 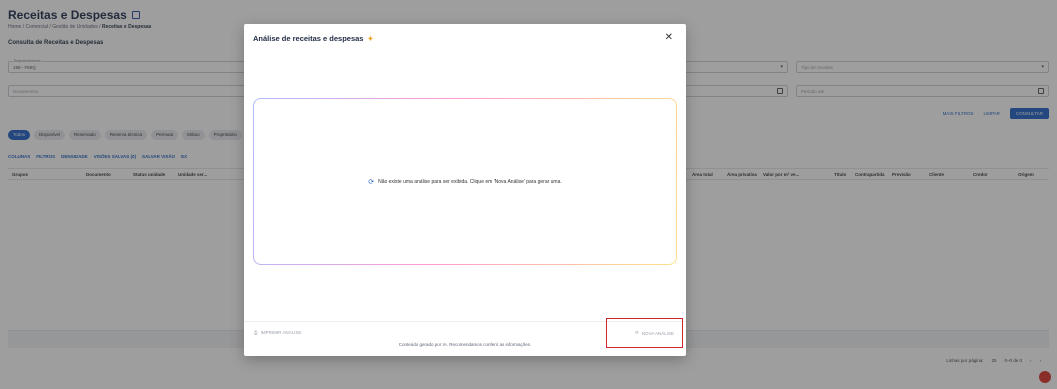 I want to click on dialog-title-text: Análise de receitas e despesas, so click(x=308, y=38).